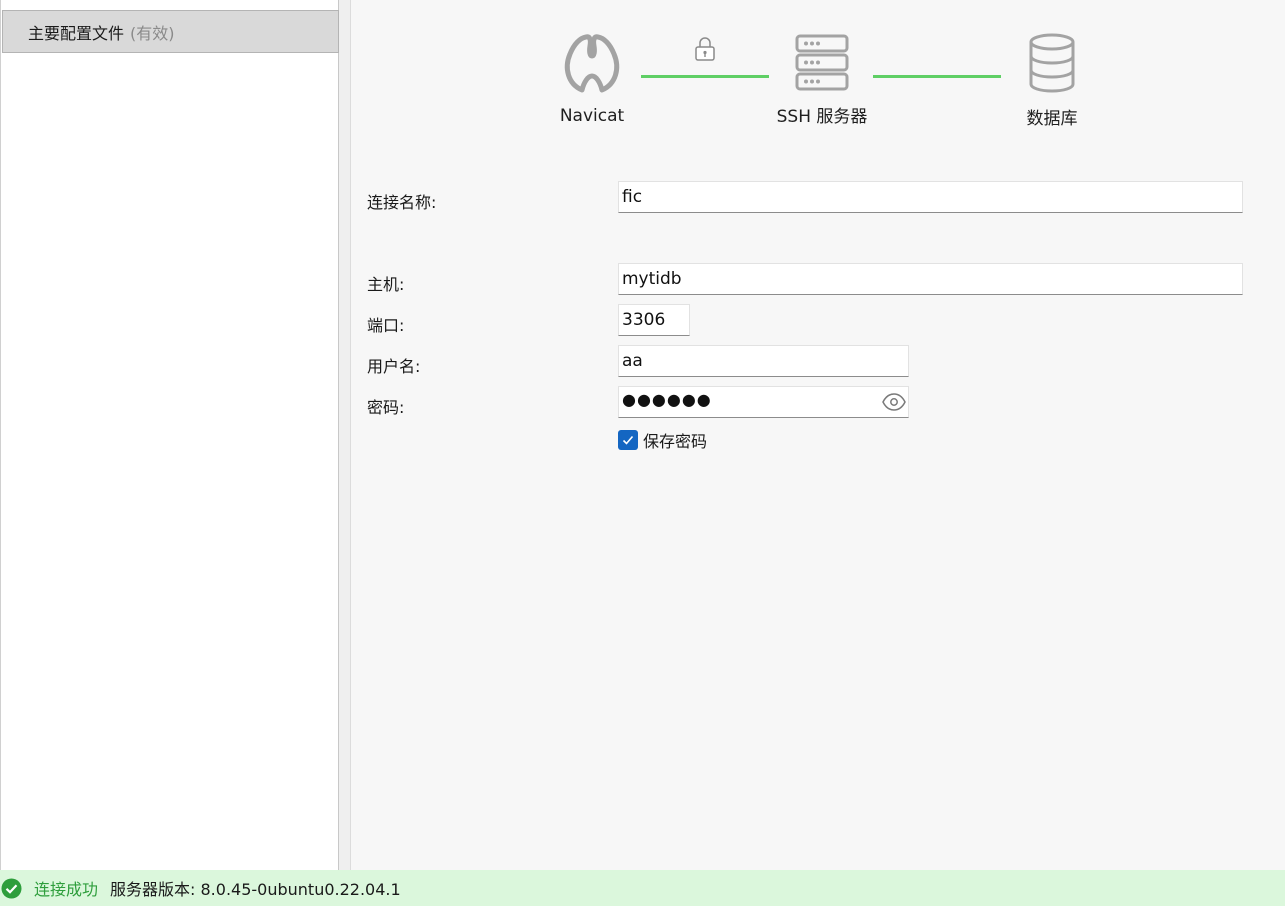  What do you see at coordinates (705, 76) in the screenshot?
I see `connection-line-navicat-ssh` at bounding box center [705, 76].